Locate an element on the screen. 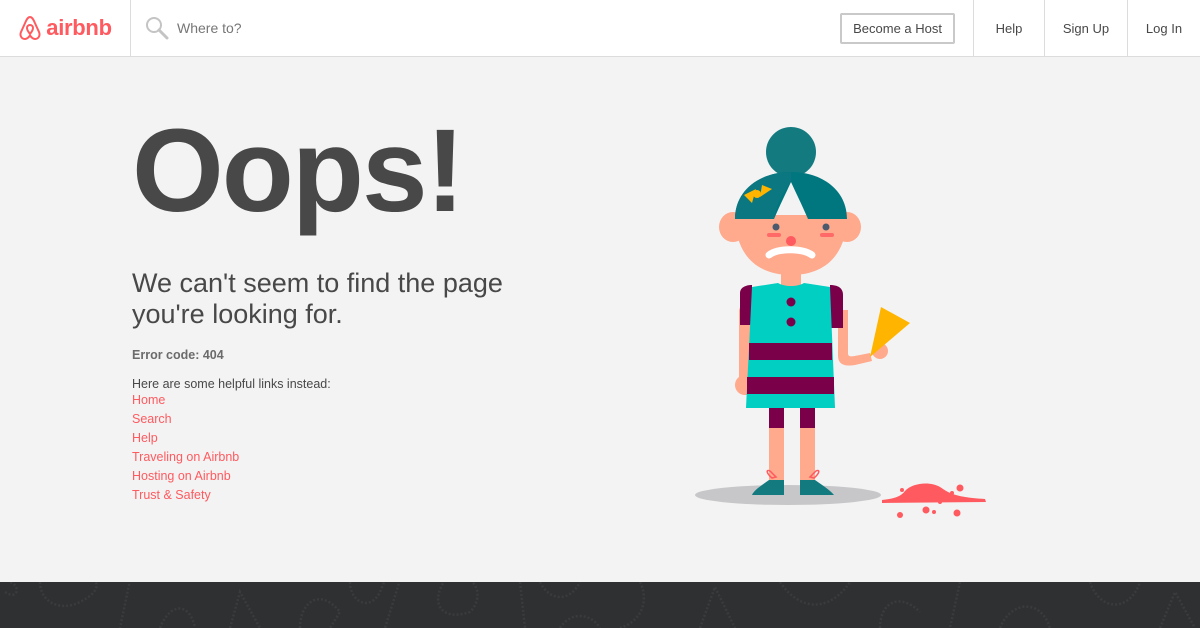 The width and height of the screenshot is (1200, 628). become-host-button: Become a Host is located at coordinates (897, 28).